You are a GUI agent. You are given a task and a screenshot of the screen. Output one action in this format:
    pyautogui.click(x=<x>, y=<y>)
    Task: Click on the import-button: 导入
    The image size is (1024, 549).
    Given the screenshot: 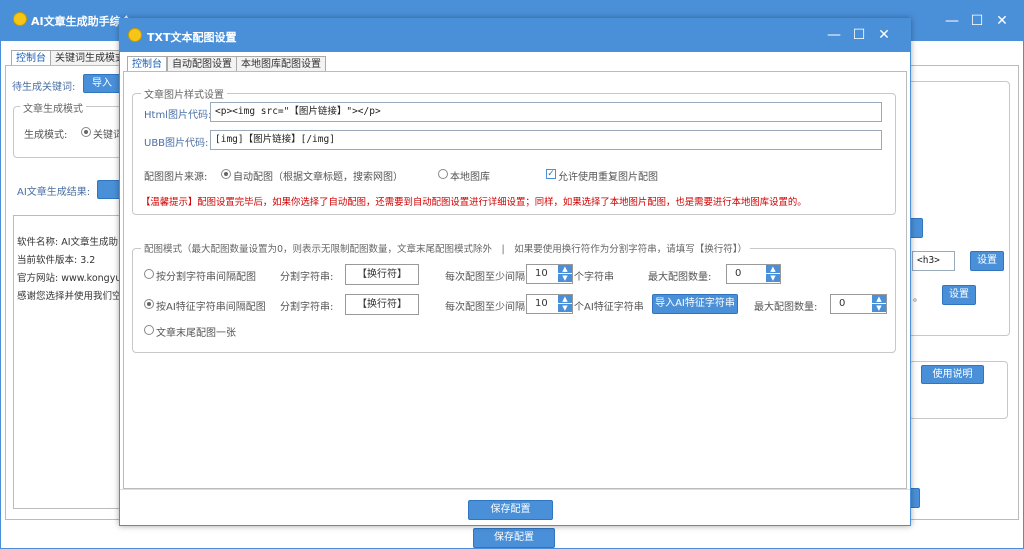 What is the action you would take?
    pyautogui.click(x=102, y=83)
    